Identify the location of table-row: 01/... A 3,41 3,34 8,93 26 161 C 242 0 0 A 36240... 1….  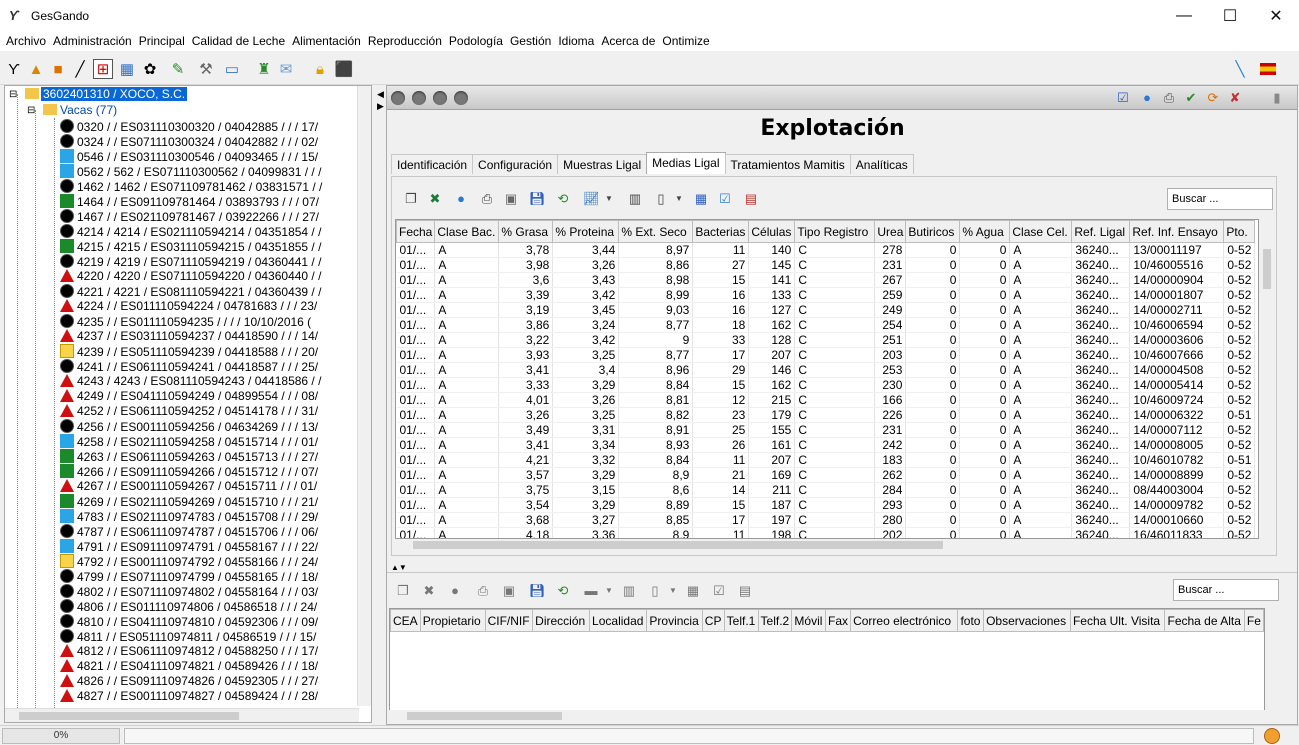
(826, 445).